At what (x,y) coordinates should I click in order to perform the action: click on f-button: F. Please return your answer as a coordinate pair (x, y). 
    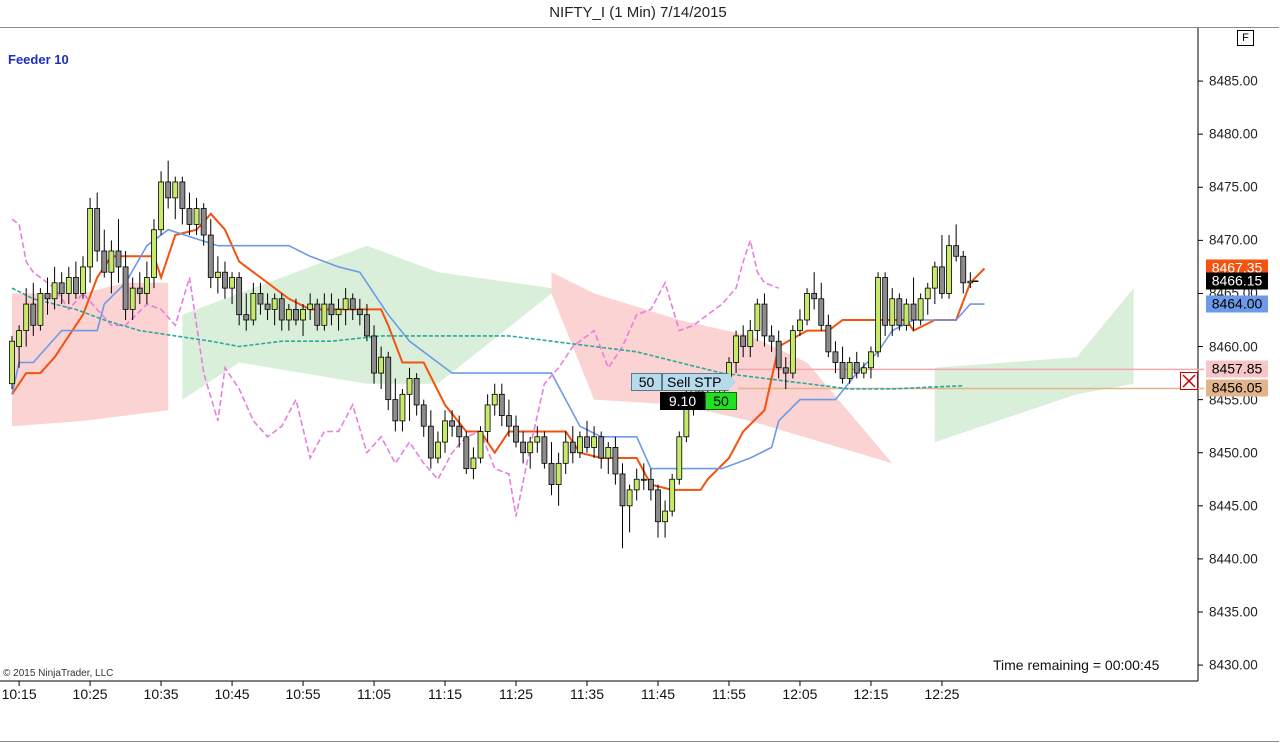
    Looking at the image, I should click on (1245, 38).